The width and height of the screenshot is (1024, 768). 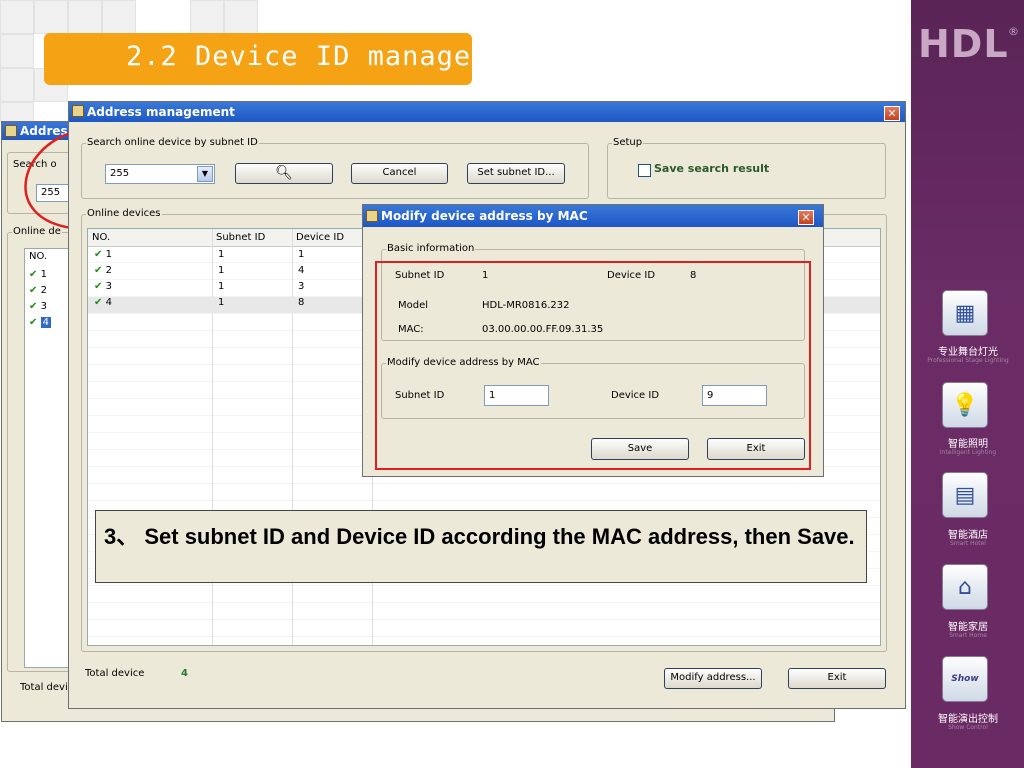 What do you see at coordinates (968, 543) in the screenshot?
I see `menu-sub-hotel: Smart Hotel` at bounding box center [968, 543].